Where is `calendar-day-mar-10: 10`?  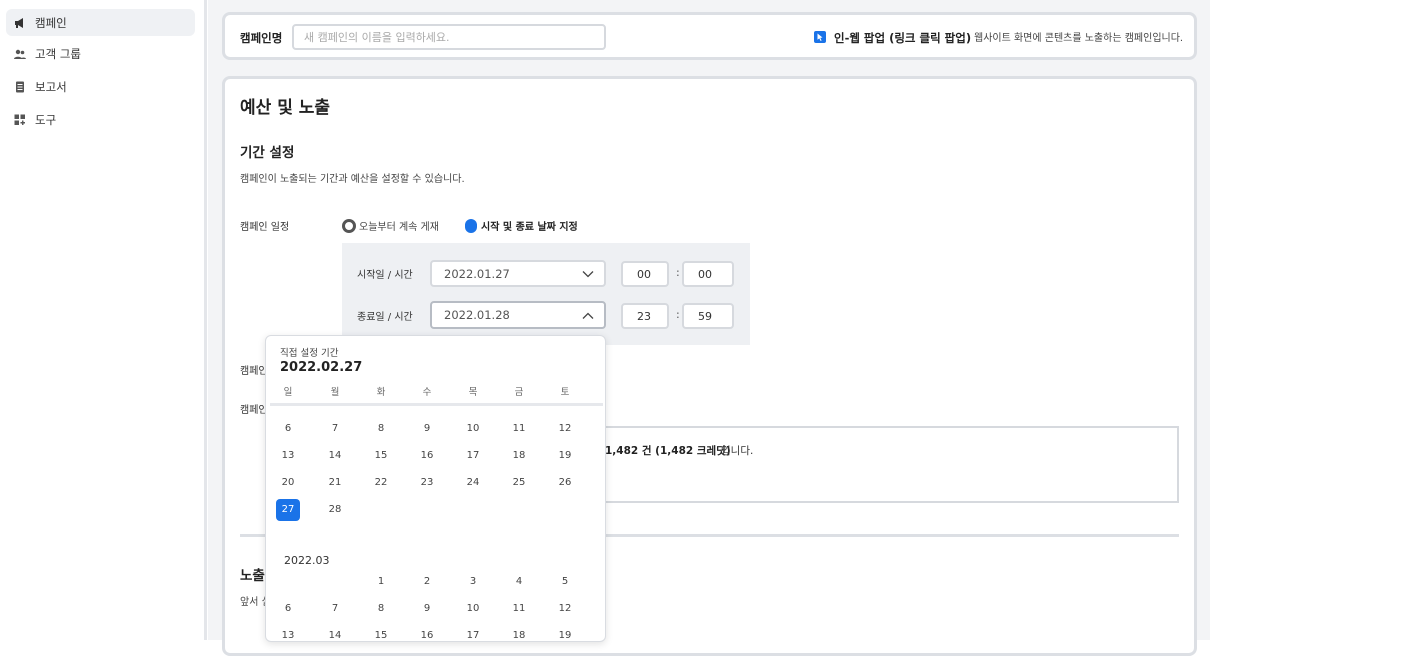
calendar-day-mar-10: 10 is located at coordinates (473, 609).